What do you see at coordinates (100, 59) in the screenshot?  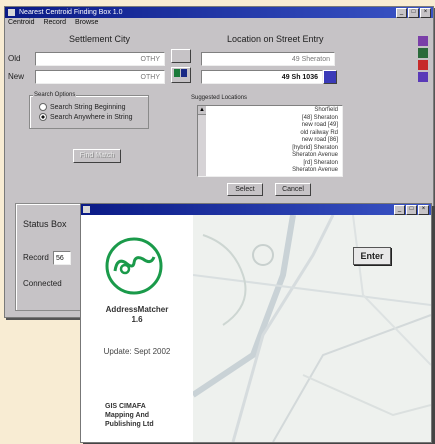 I see `old-settlement-field: OTHY` at bounding box center [100, 59].